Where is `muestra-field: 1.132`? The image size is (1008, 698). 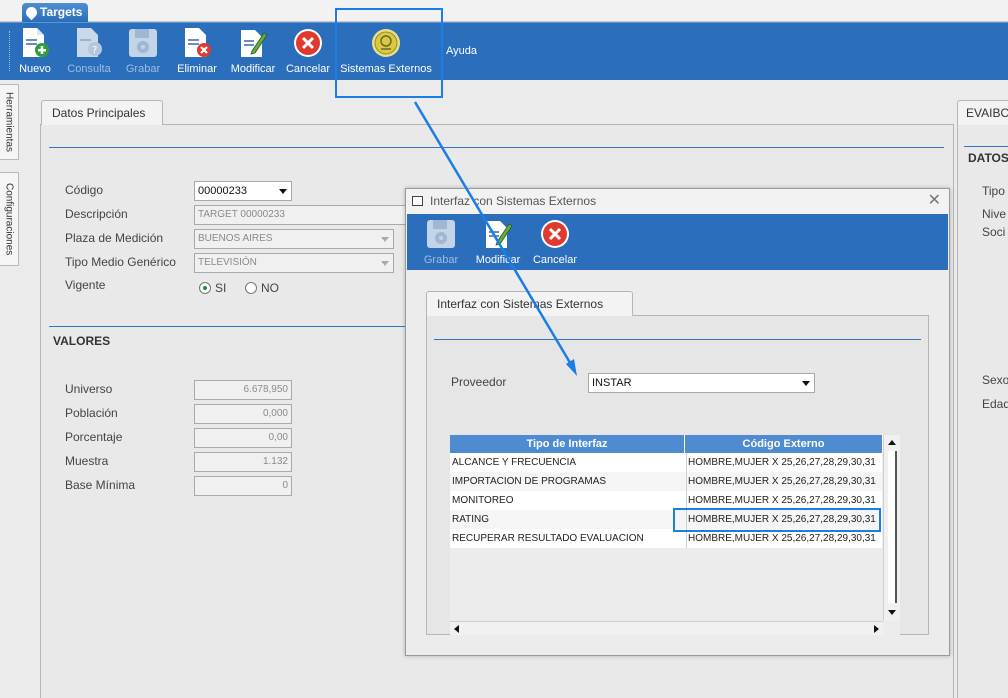 muestra-field: 1.132 is located at coordinates (243, 462).